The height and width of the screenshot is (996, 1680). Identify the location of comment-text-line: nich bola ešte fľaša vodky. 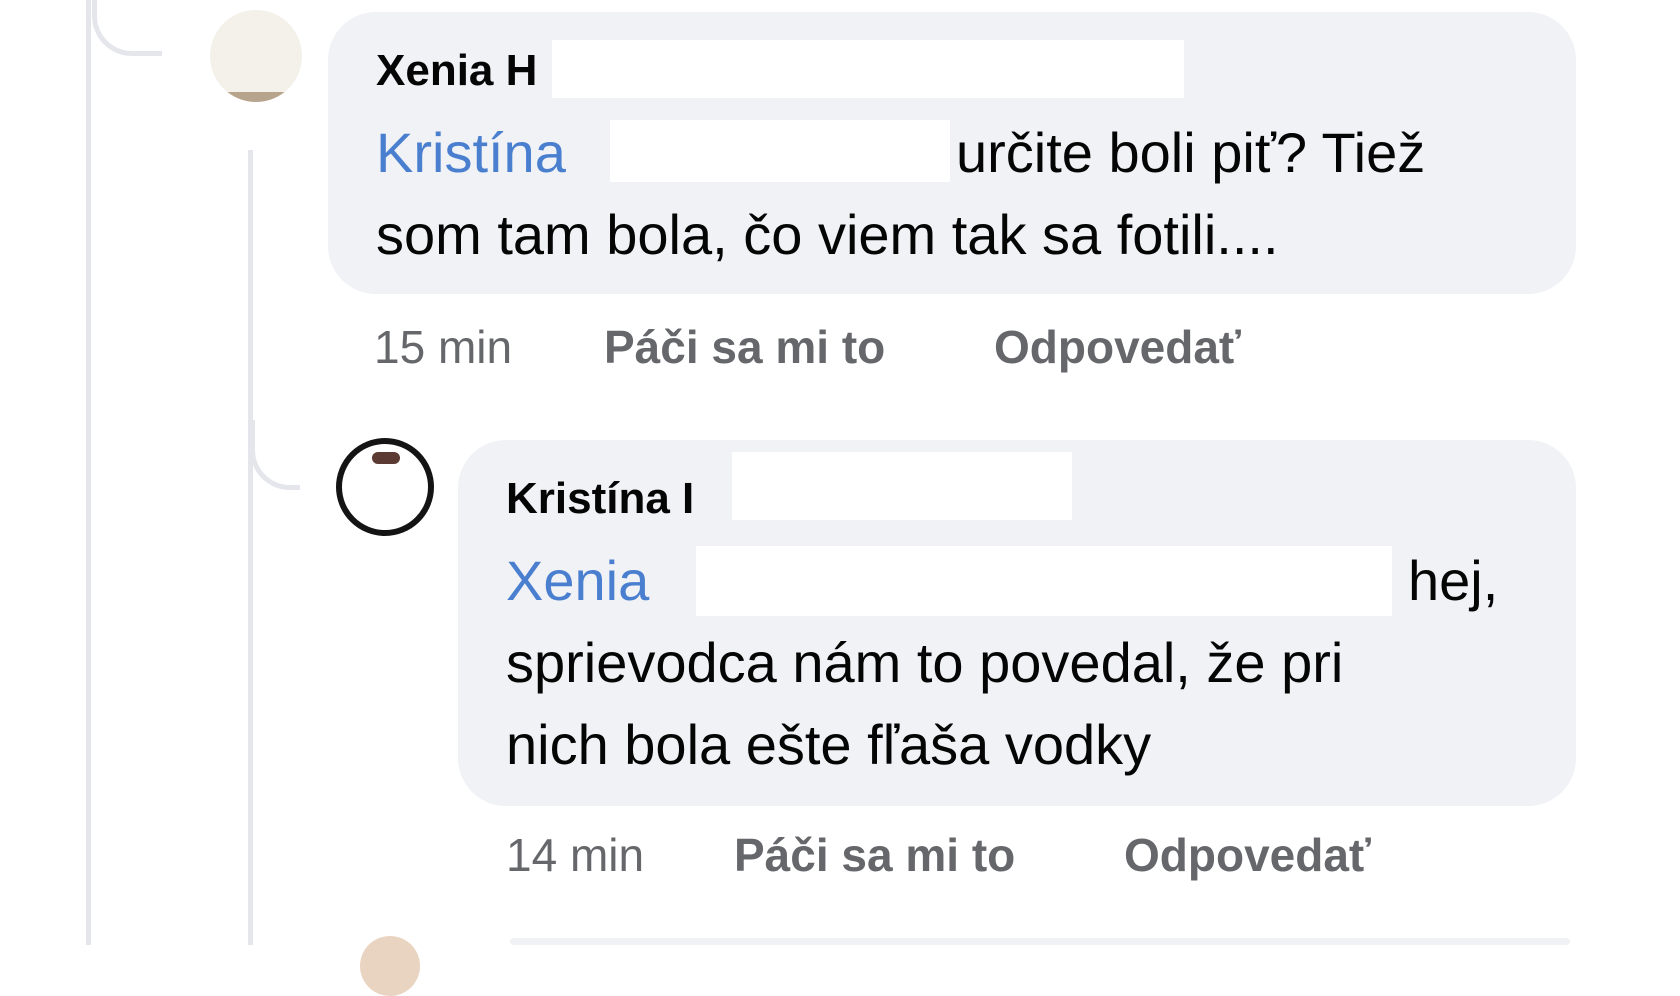
(829, 744).